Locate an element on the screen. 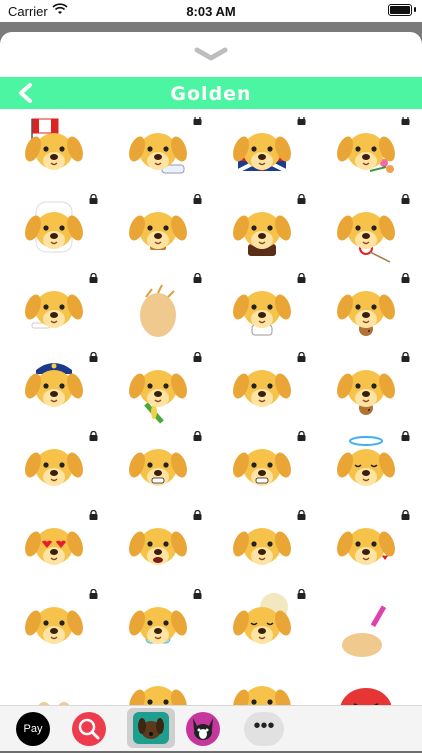 The width and height of the screenshot is (422, 753). sticker-police-hat is located at coordinates (53, 391).